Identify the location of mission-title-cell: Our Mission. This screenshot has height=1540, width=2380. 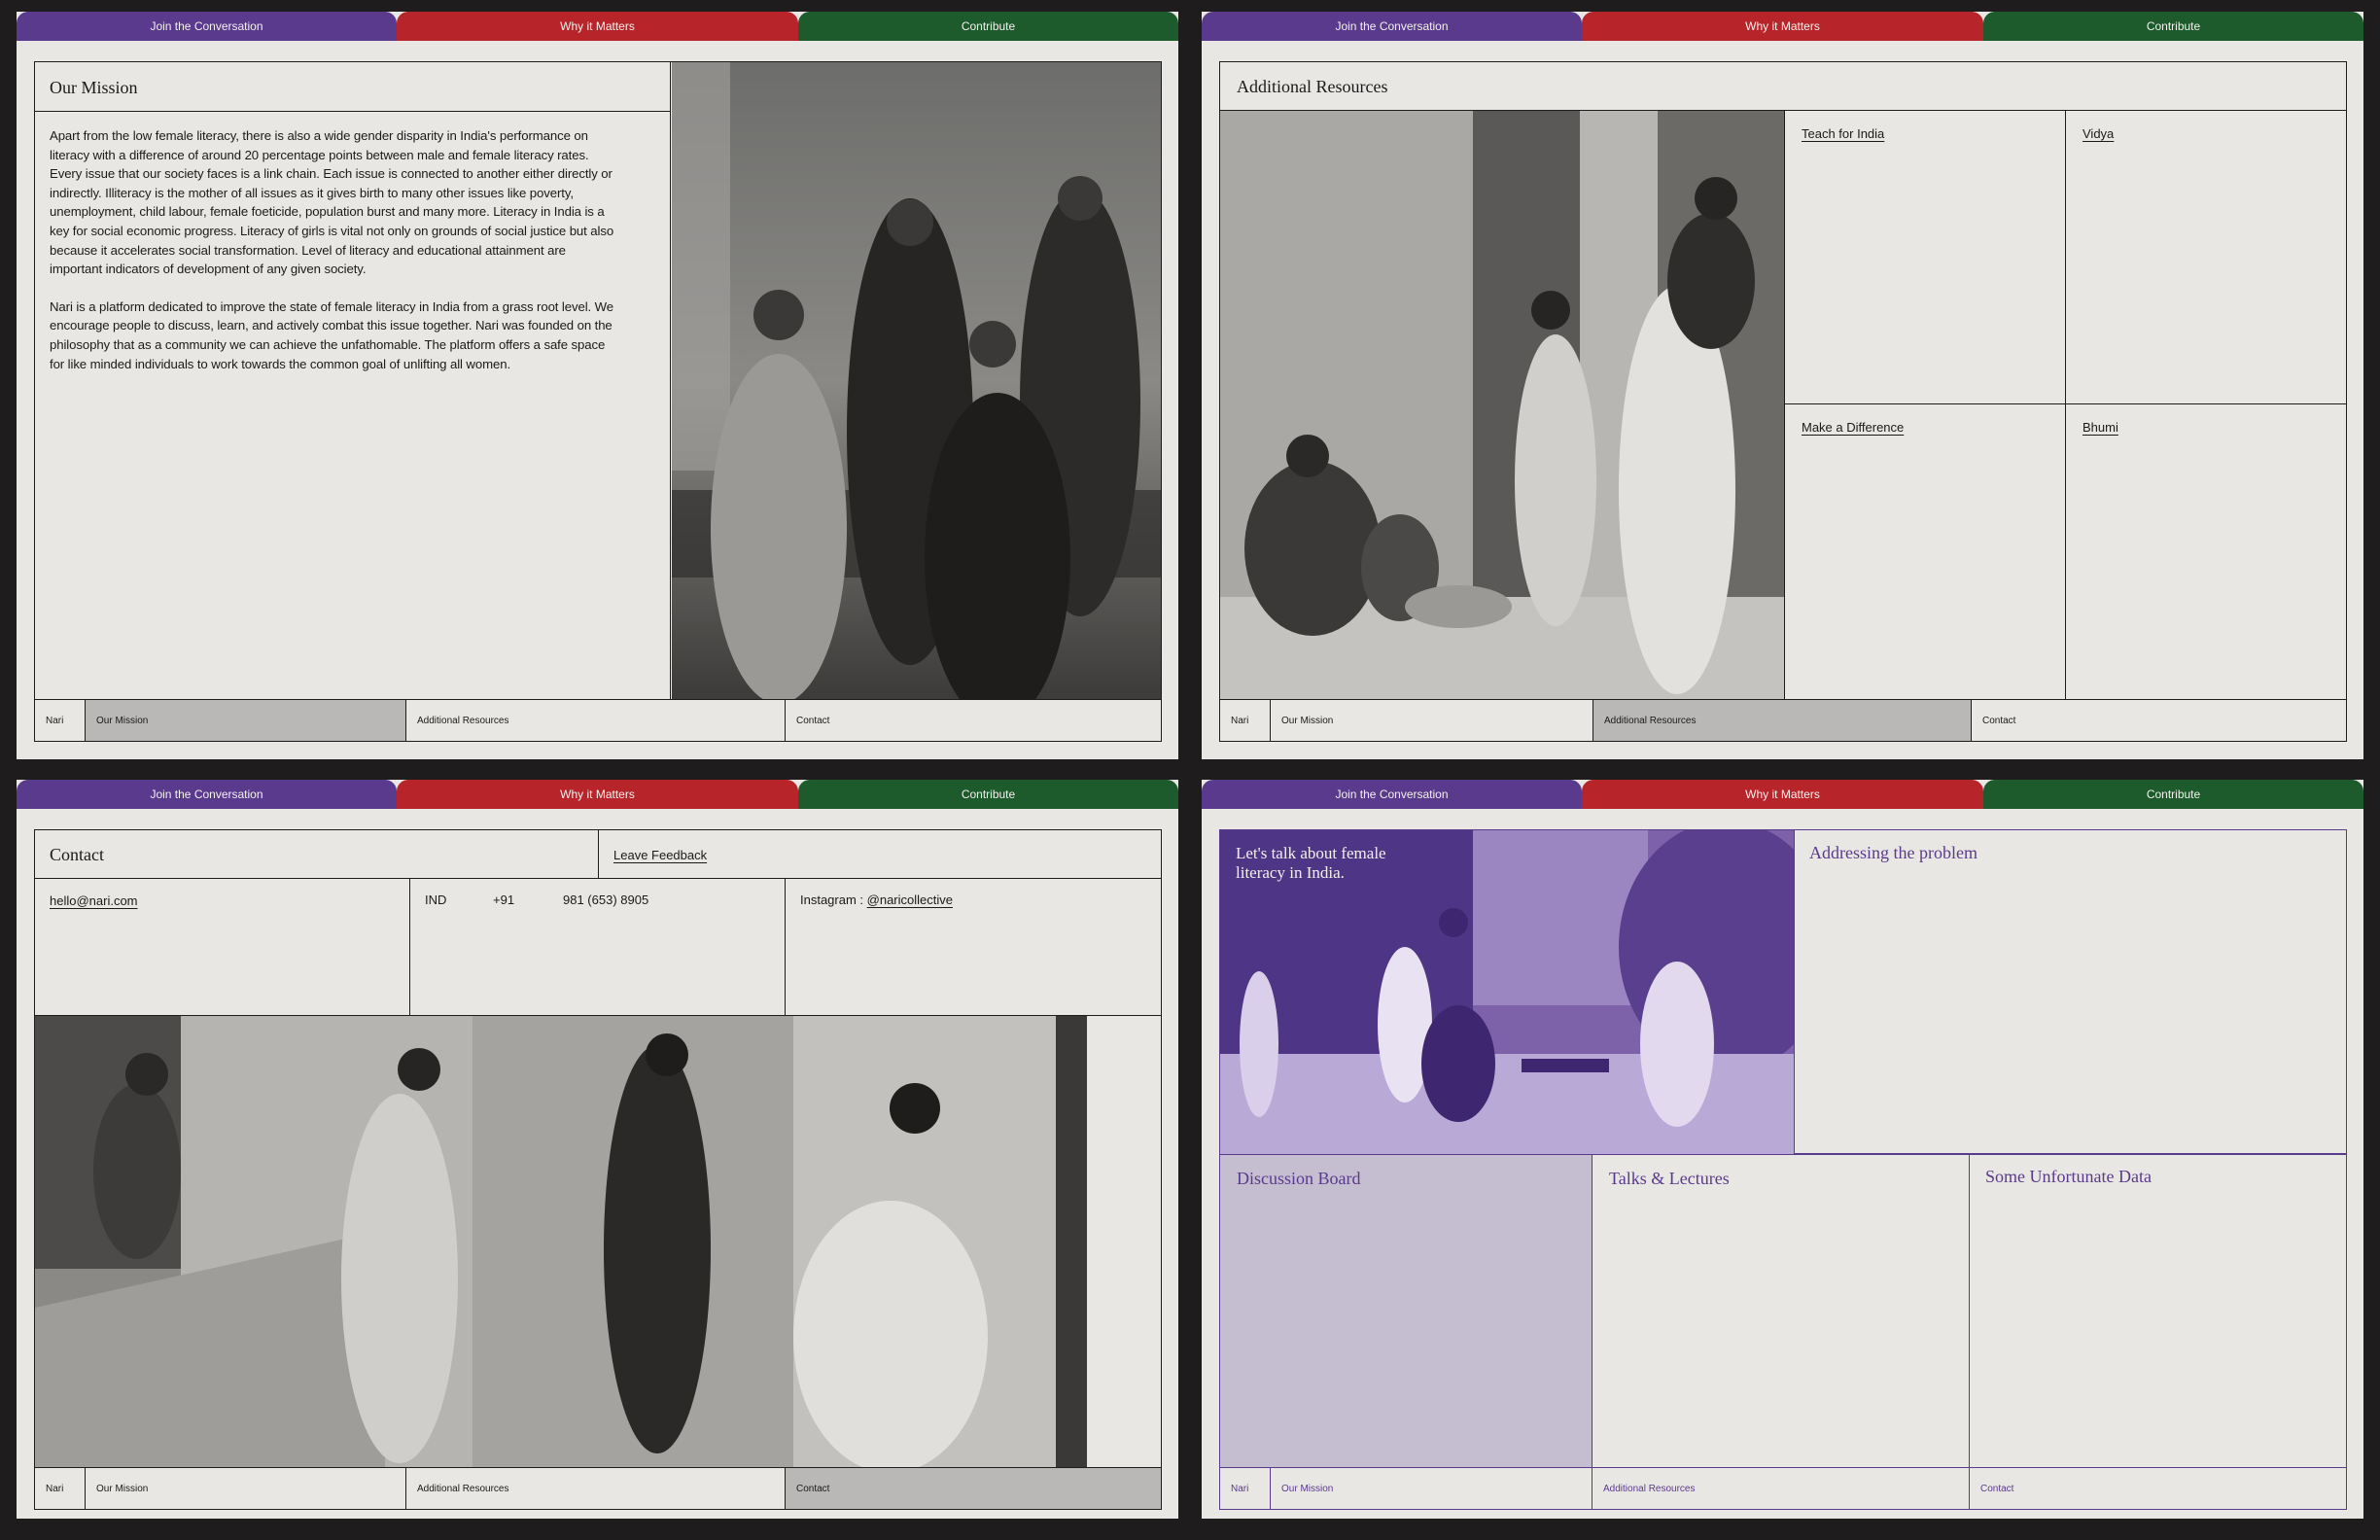
(353, 87).